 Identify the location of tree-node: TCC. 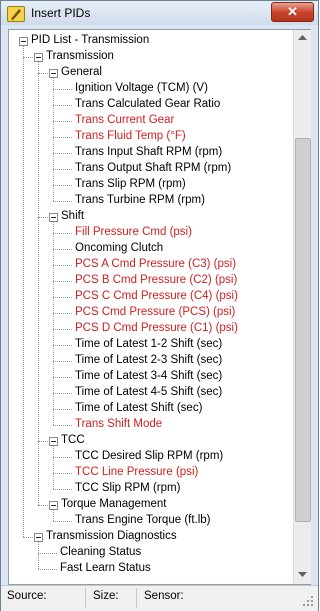
(150, 441).